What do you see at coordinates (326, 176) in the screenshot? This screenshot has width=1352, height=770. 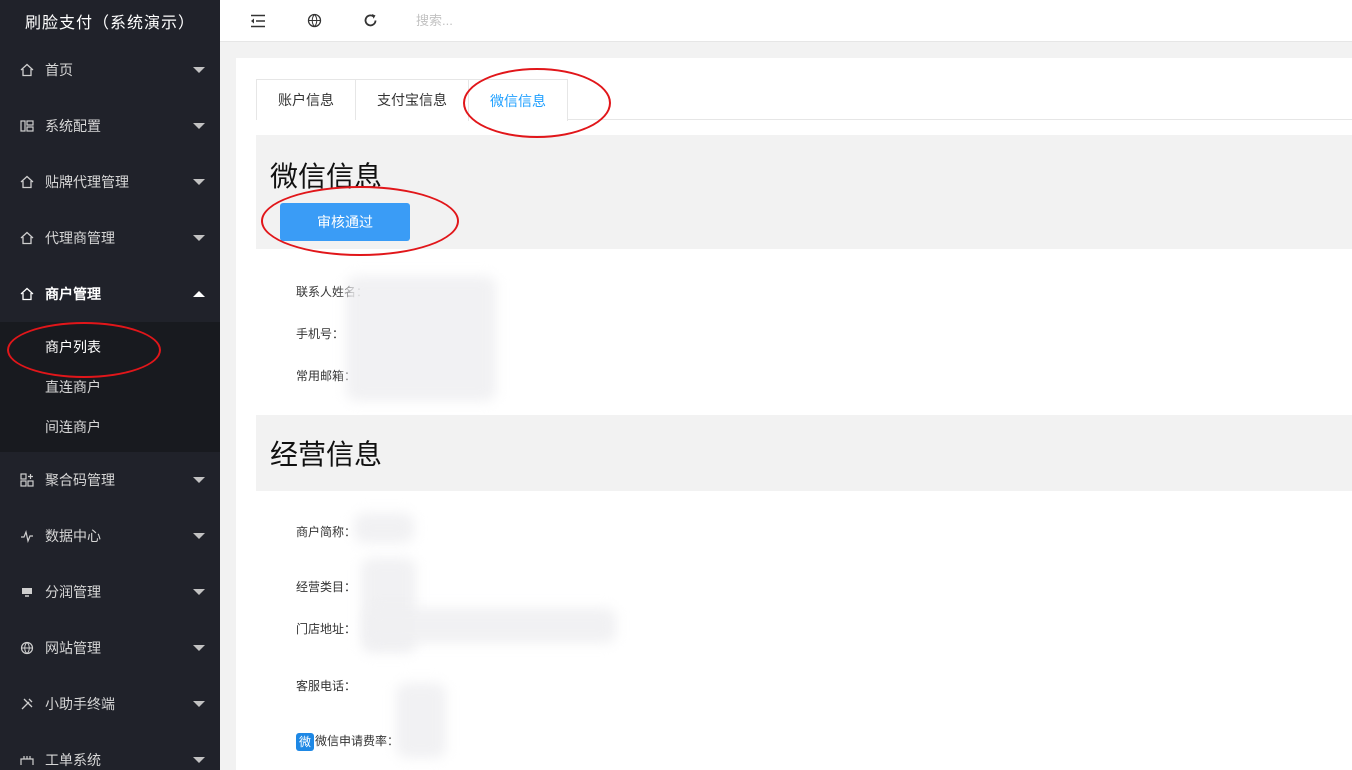 I see `wechat-section-title: 微信信息` at bounding box center [326, 176].